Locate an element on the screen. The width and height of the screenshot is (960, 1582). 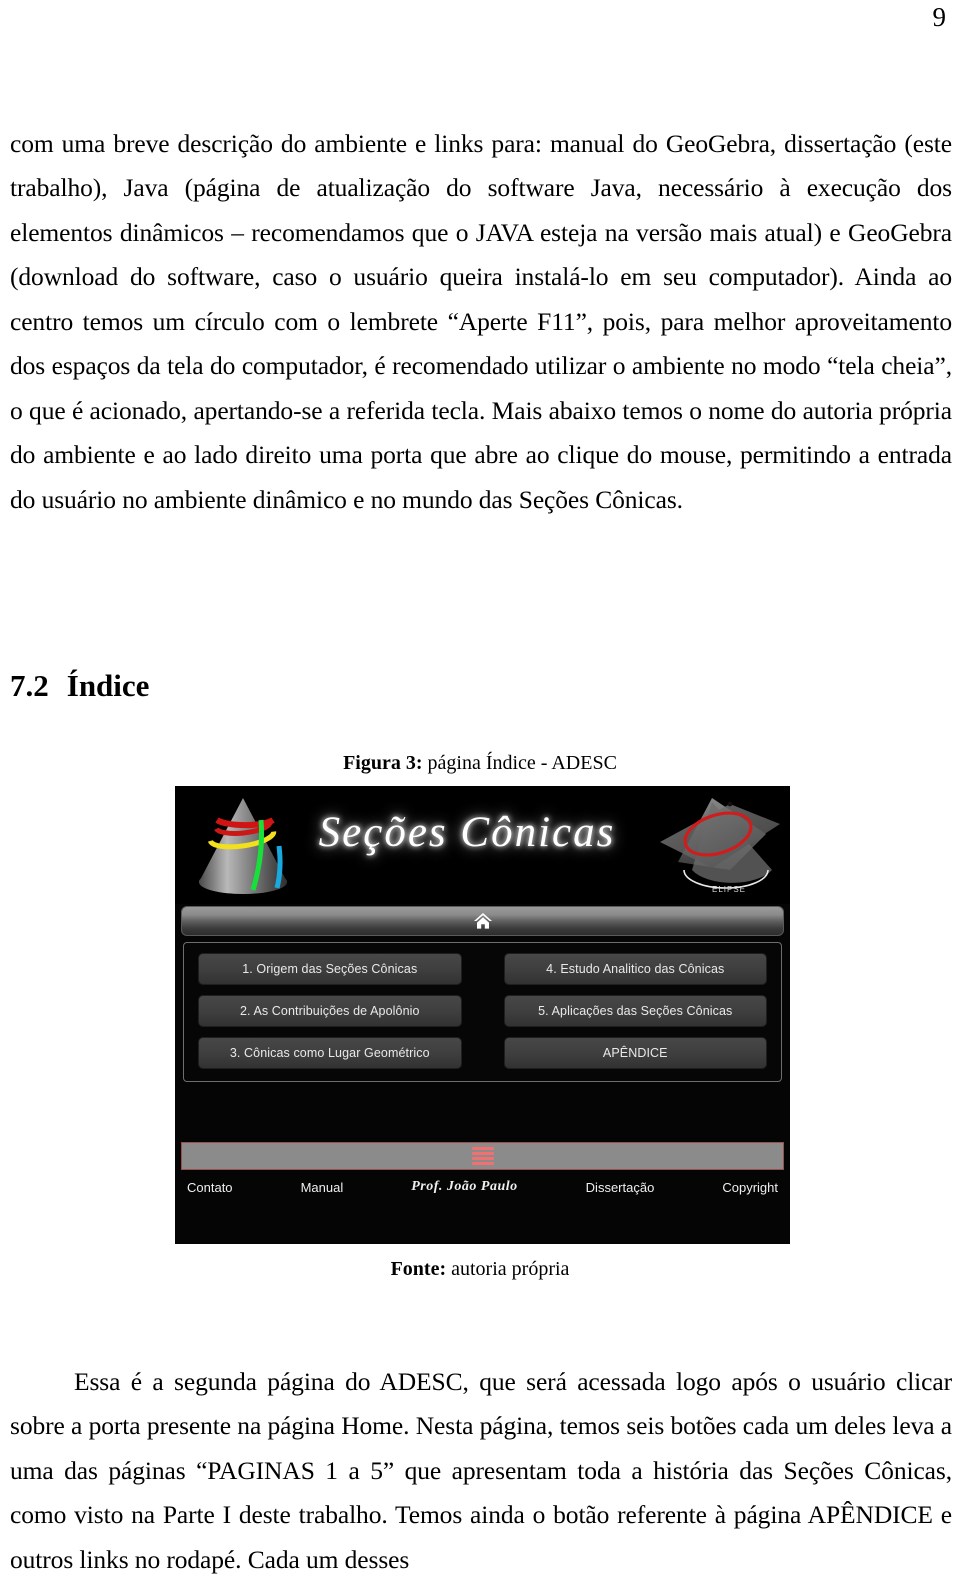
menu-button-origem: 1. Origem das Seções Cônicas is located at coordinates (330, 969).